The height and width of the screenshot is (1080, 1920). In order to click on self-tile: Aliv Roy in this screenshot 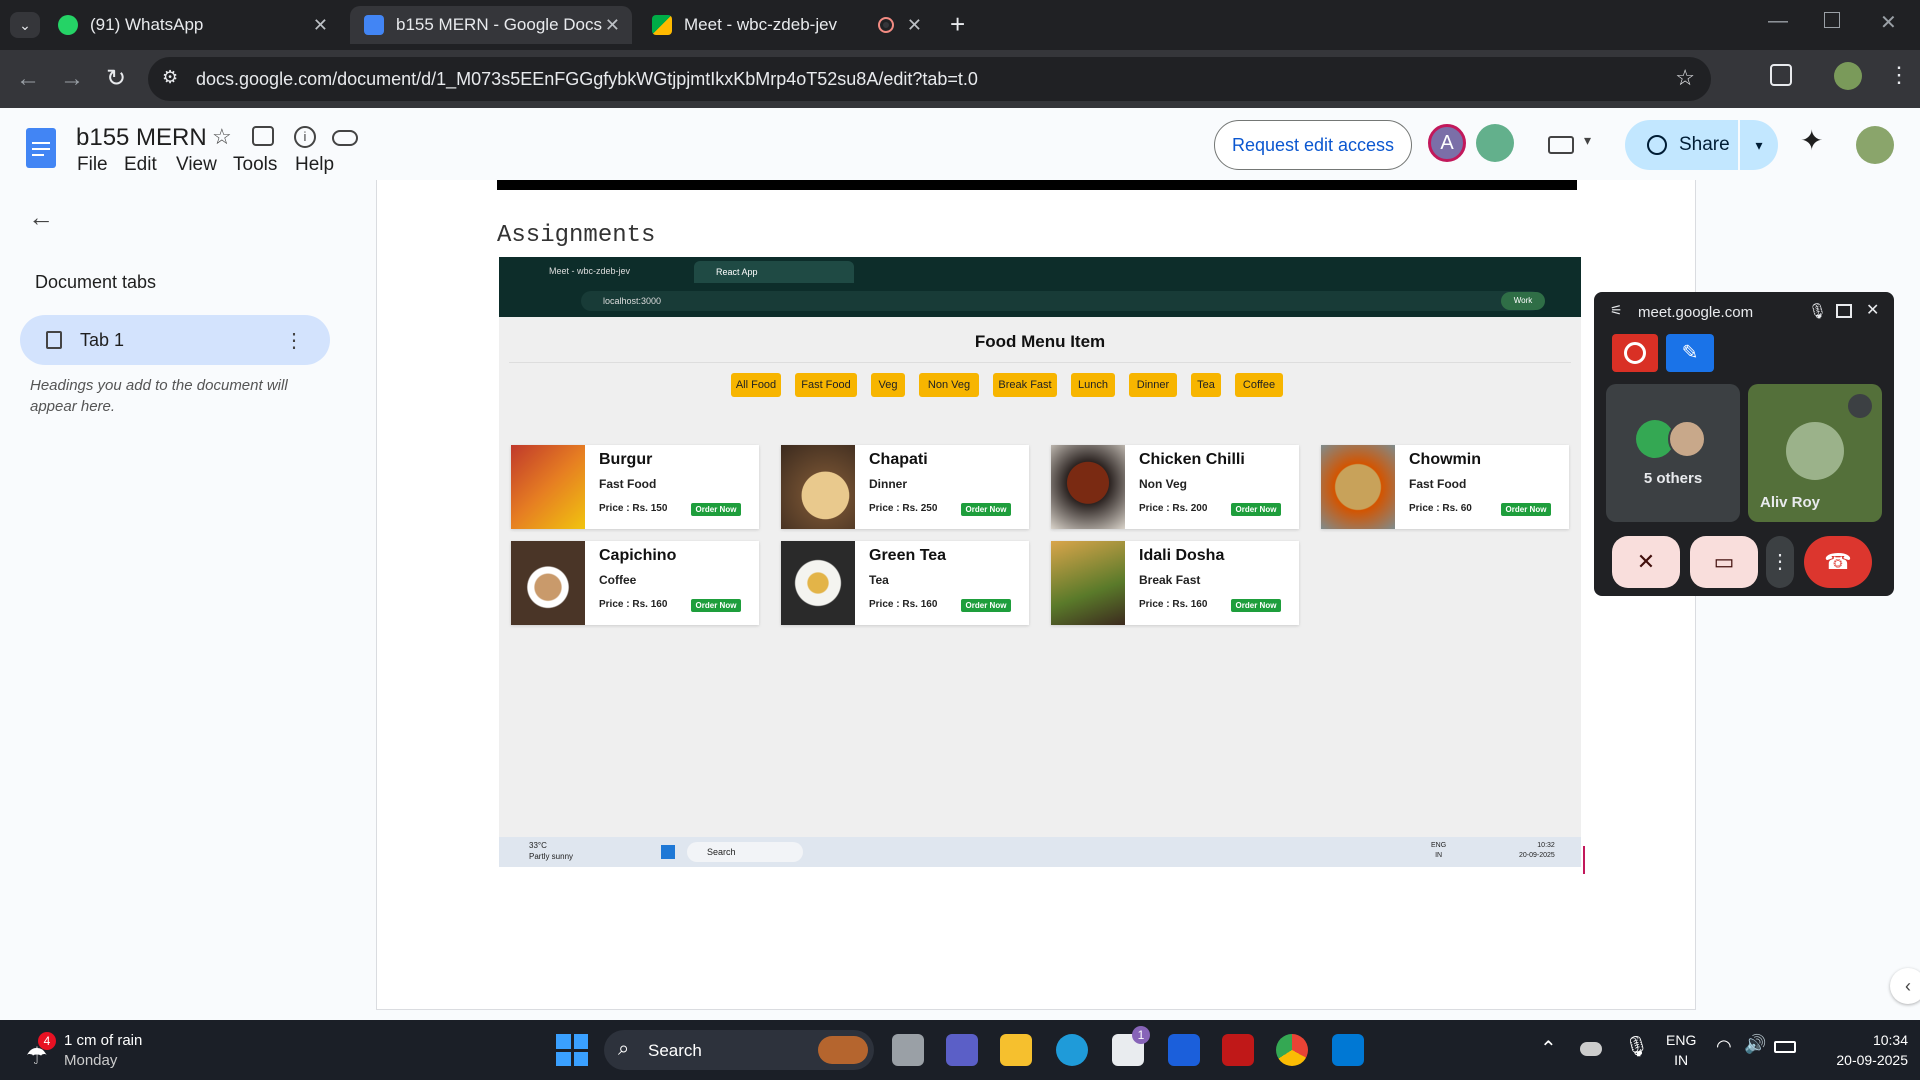, I will do `click(1815, 453)`.